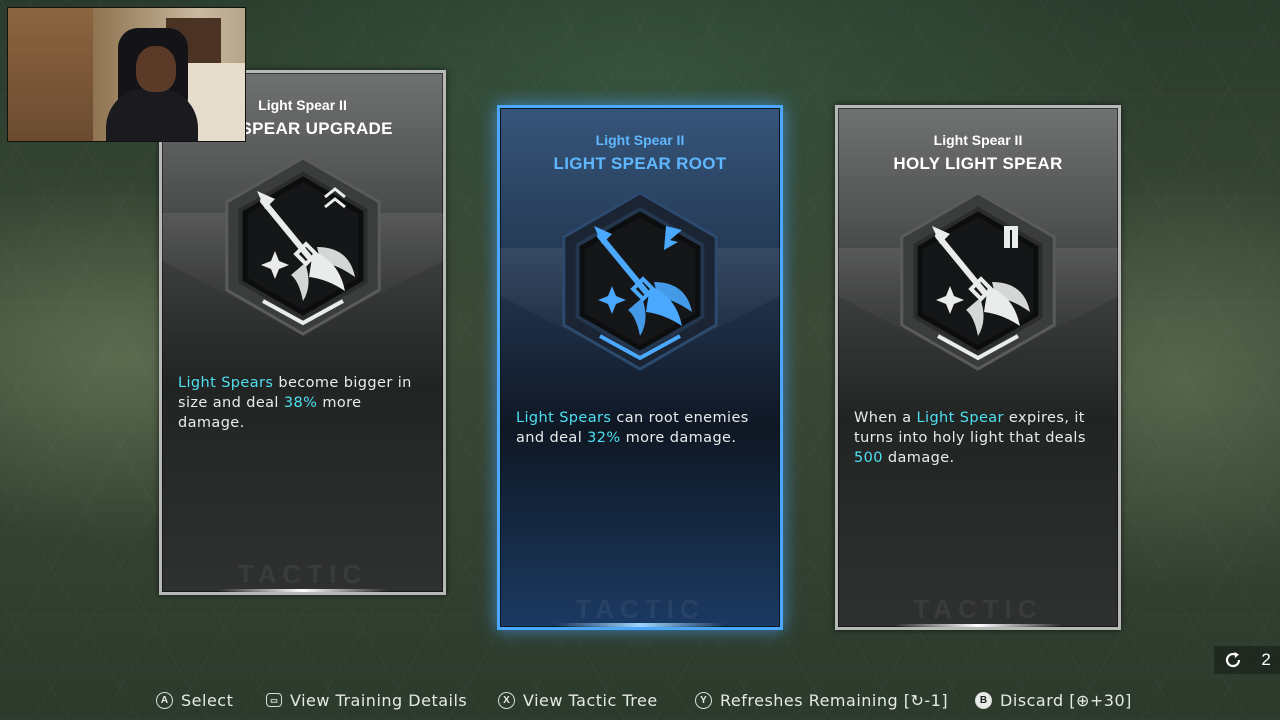  I want to click on holy-light-spear-icon, so click(978, 281).